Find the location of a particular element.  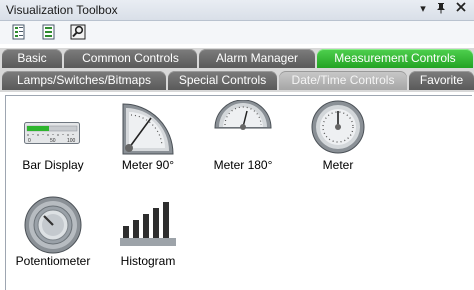

properties-icon is located at coordinates (19, 32).